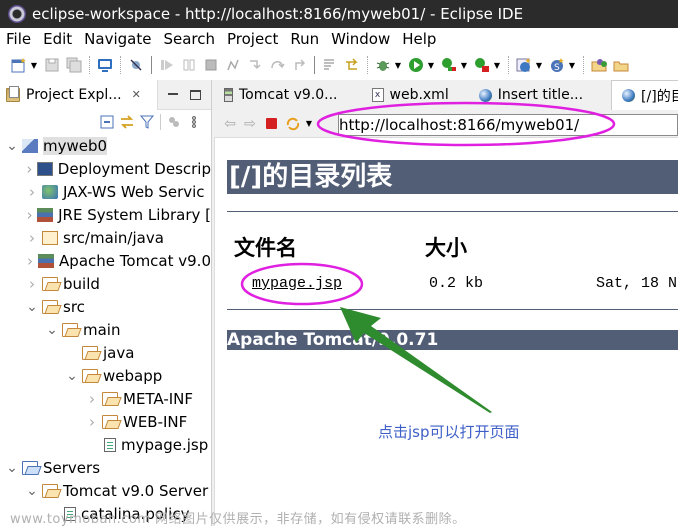 Image resolution: width=678 pixels, height=526 pixels. I want to click on focus-icon, so click(174, 122).